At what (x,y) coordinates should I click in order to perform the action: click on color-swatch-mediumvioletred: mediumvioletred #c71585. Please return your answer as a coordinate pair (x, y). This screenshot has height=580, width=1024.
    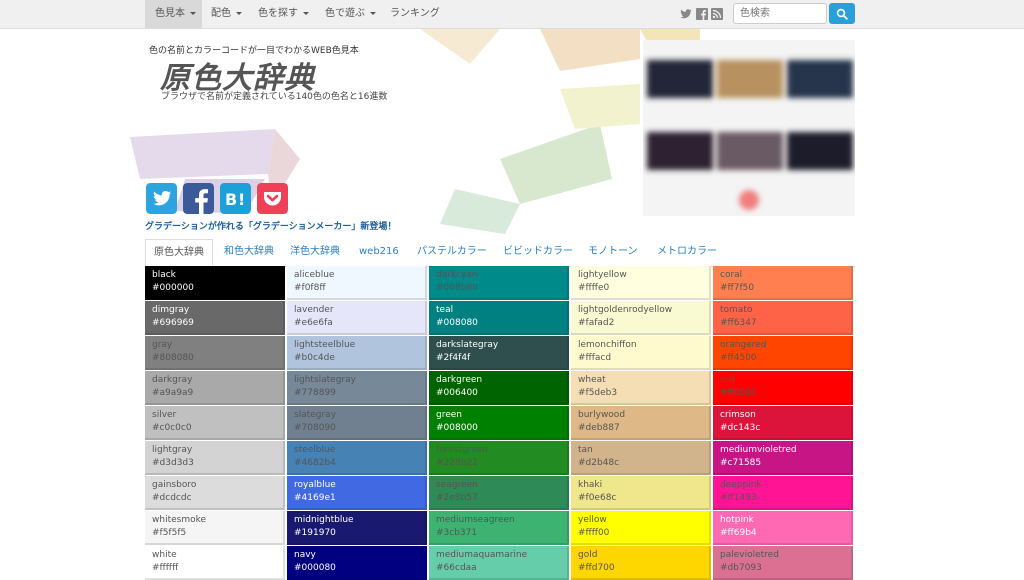
    Looking at the image, I should click on (783, 458).